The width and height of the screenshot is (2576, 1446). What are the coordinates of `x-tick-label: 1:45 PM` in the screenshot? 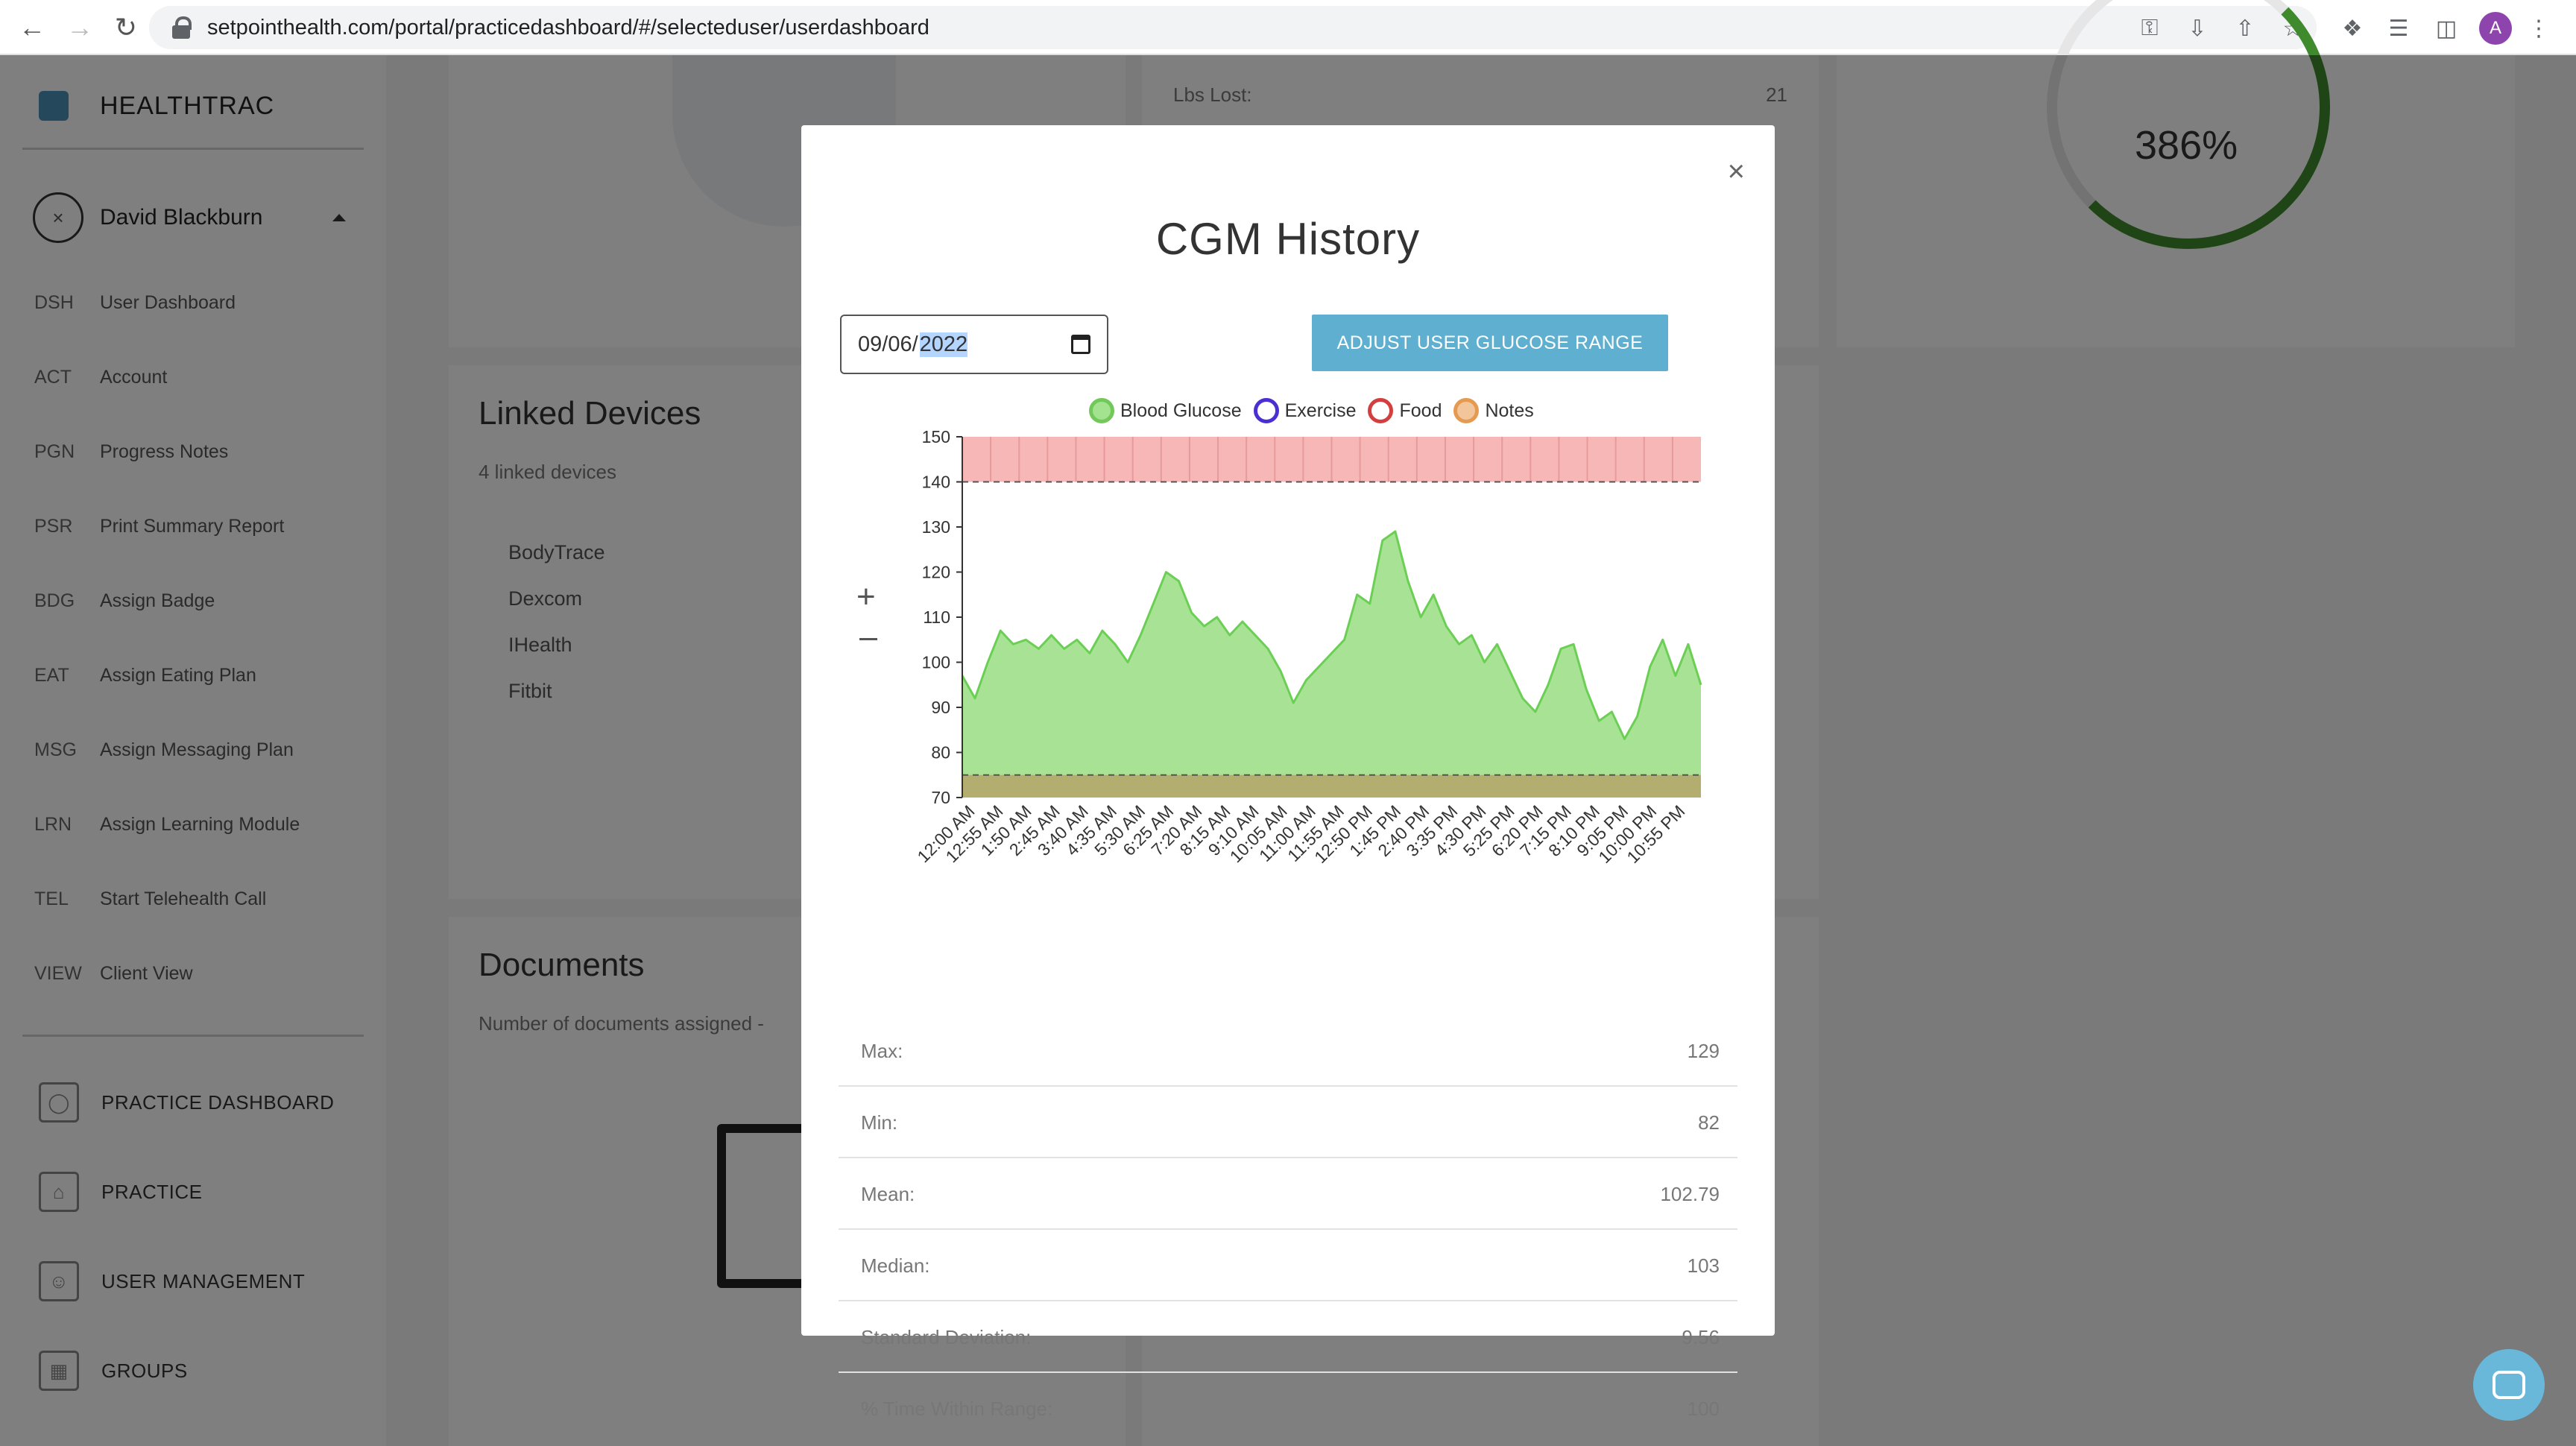 It's located at (1374, 830).